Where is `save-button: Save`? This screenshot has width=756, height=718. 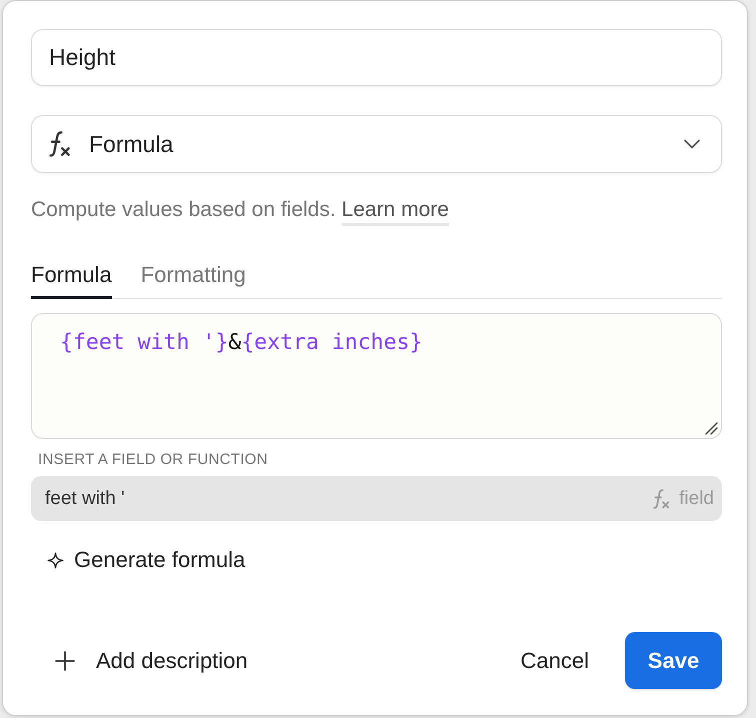 save-button: Save is located at coordinates (673, 660).